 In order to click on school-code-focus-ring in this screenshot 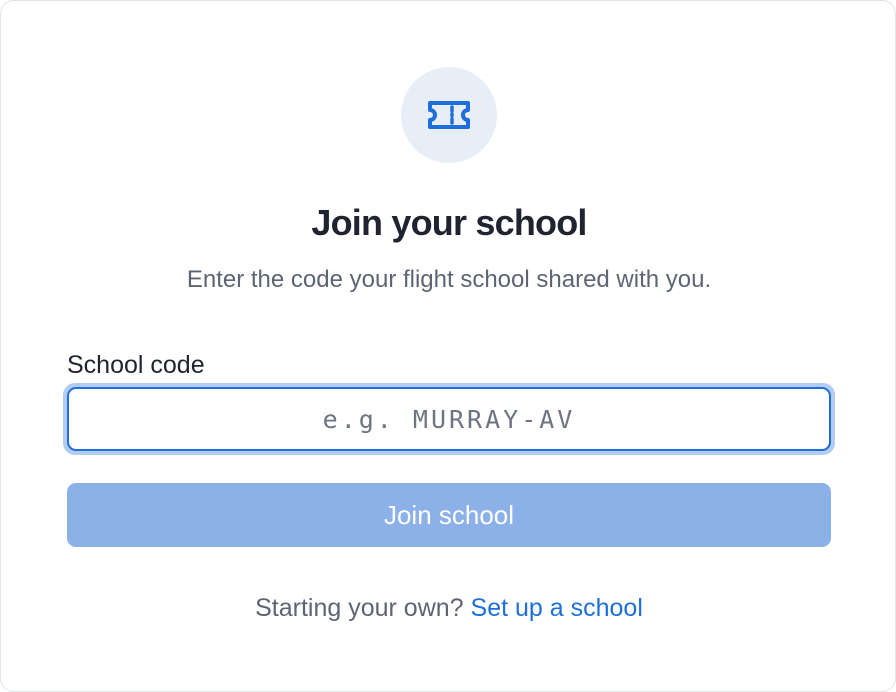, I will do `click(449, 419)`.